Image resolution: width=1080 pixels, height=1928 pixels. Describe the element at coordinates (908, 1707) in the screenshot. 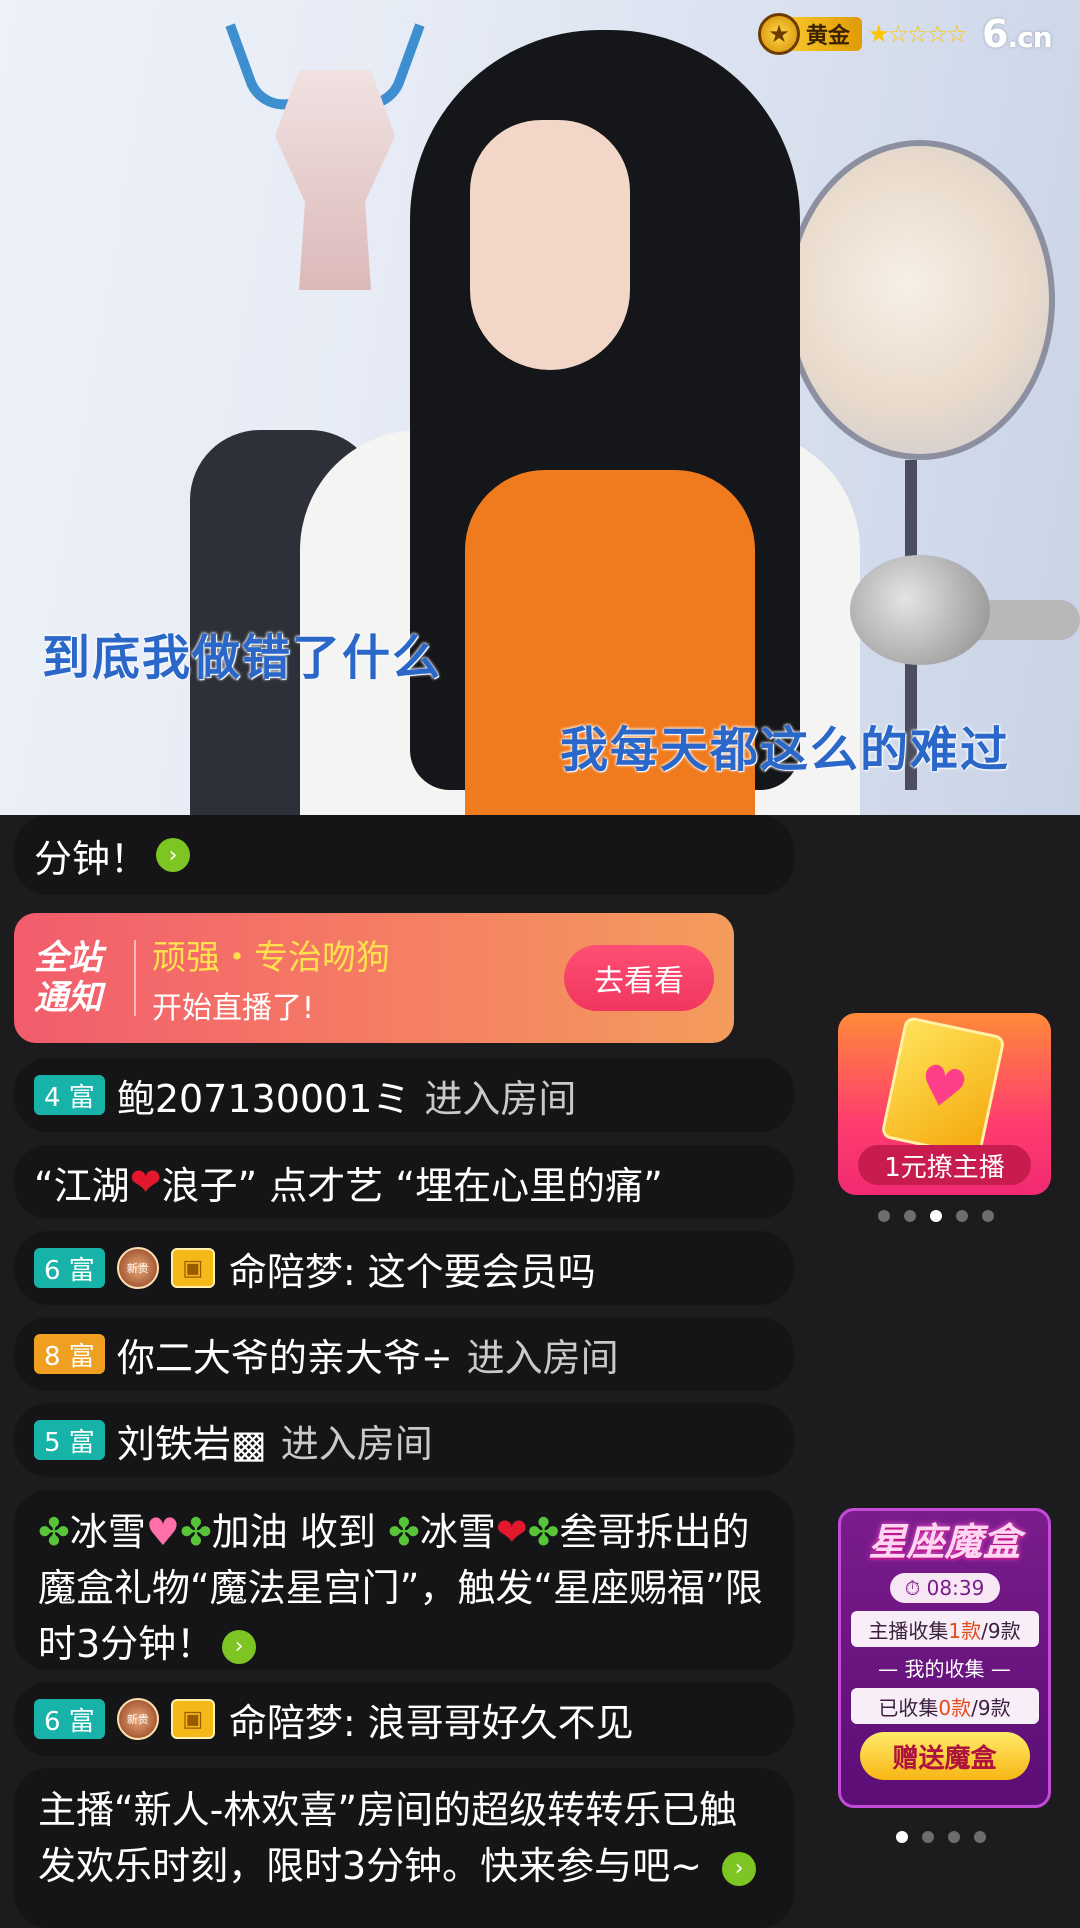

I see `my-collection-label-text: 已收集` at that location.